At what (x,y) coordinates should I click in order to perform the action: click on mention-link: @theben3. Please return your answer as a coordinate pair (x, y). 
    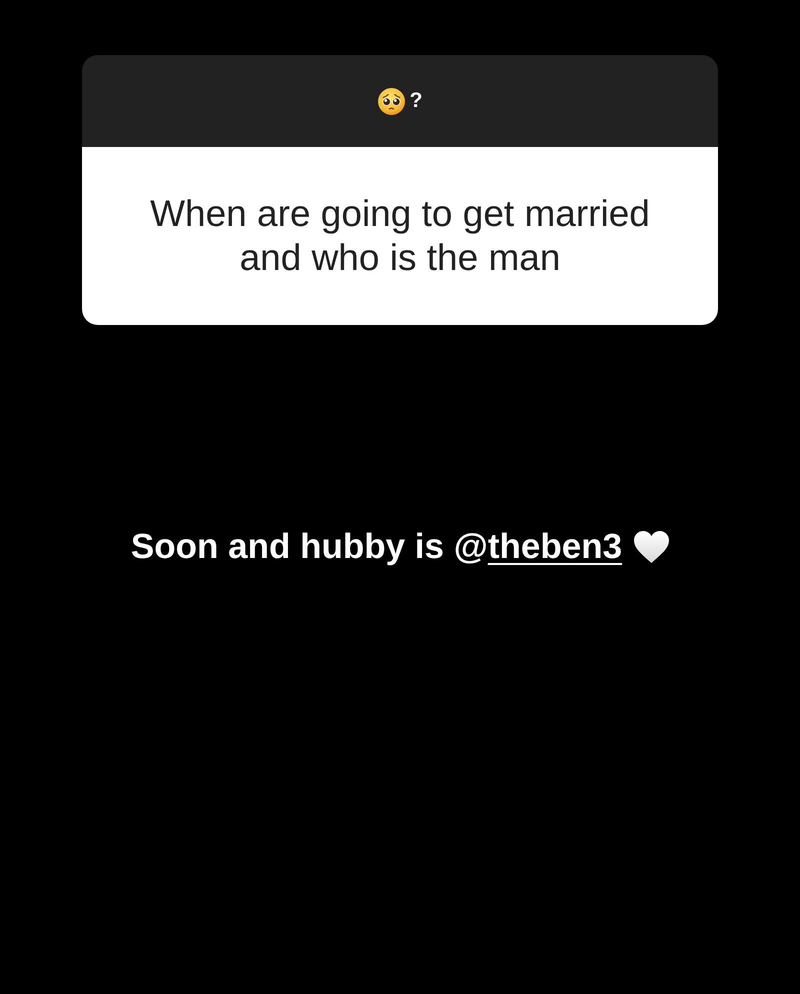
    Looking at the image, I should click on (538, 546).